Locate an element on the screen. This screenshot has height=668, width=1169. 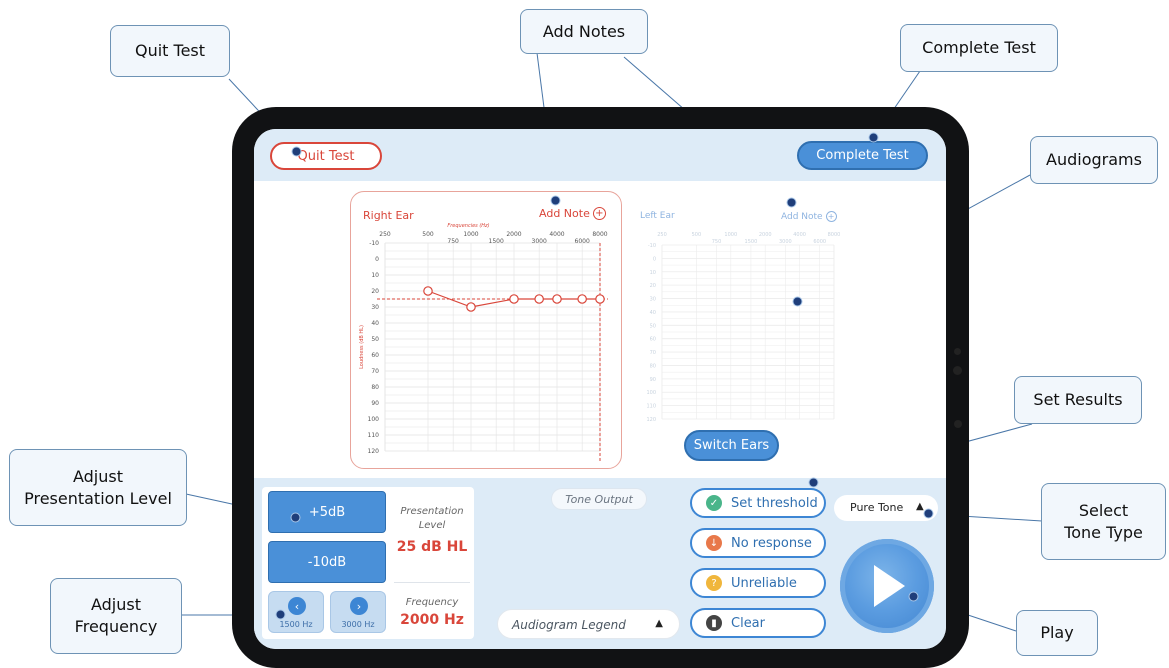
frequency-tick-label: 250 is located at coordinates (385, 234).